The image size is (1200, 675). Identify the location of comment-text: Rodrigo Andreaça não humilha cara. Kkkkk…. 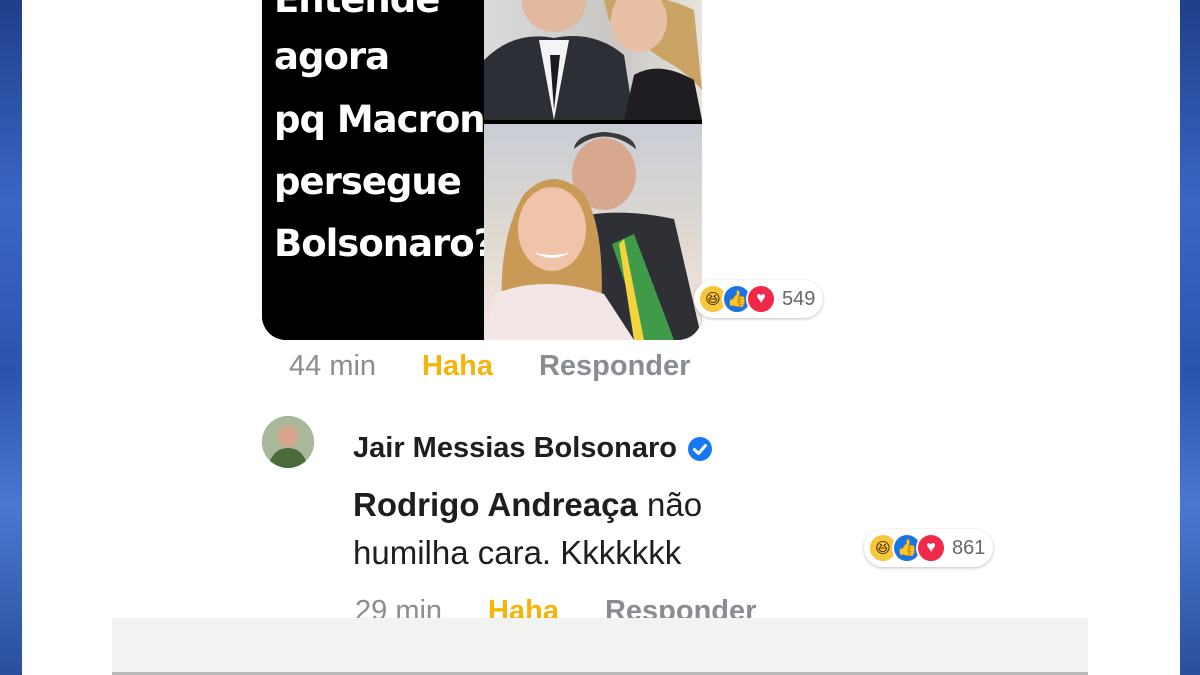
(603, 529).